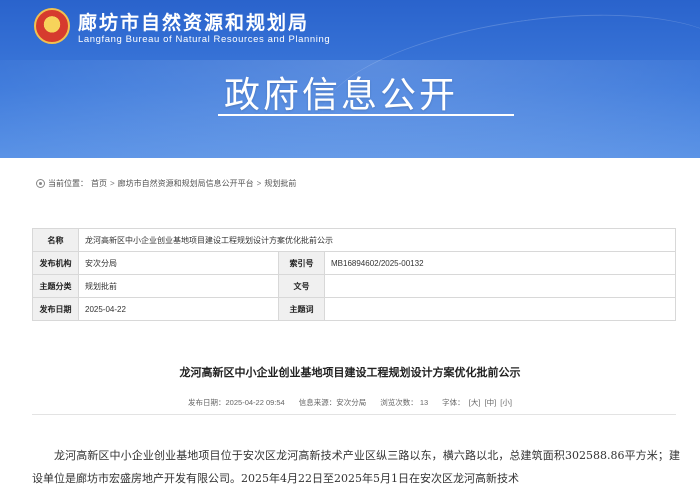 This screenshot has width=700, height=487. I want to click on font-size-label: 字体：, so click(453, 402).